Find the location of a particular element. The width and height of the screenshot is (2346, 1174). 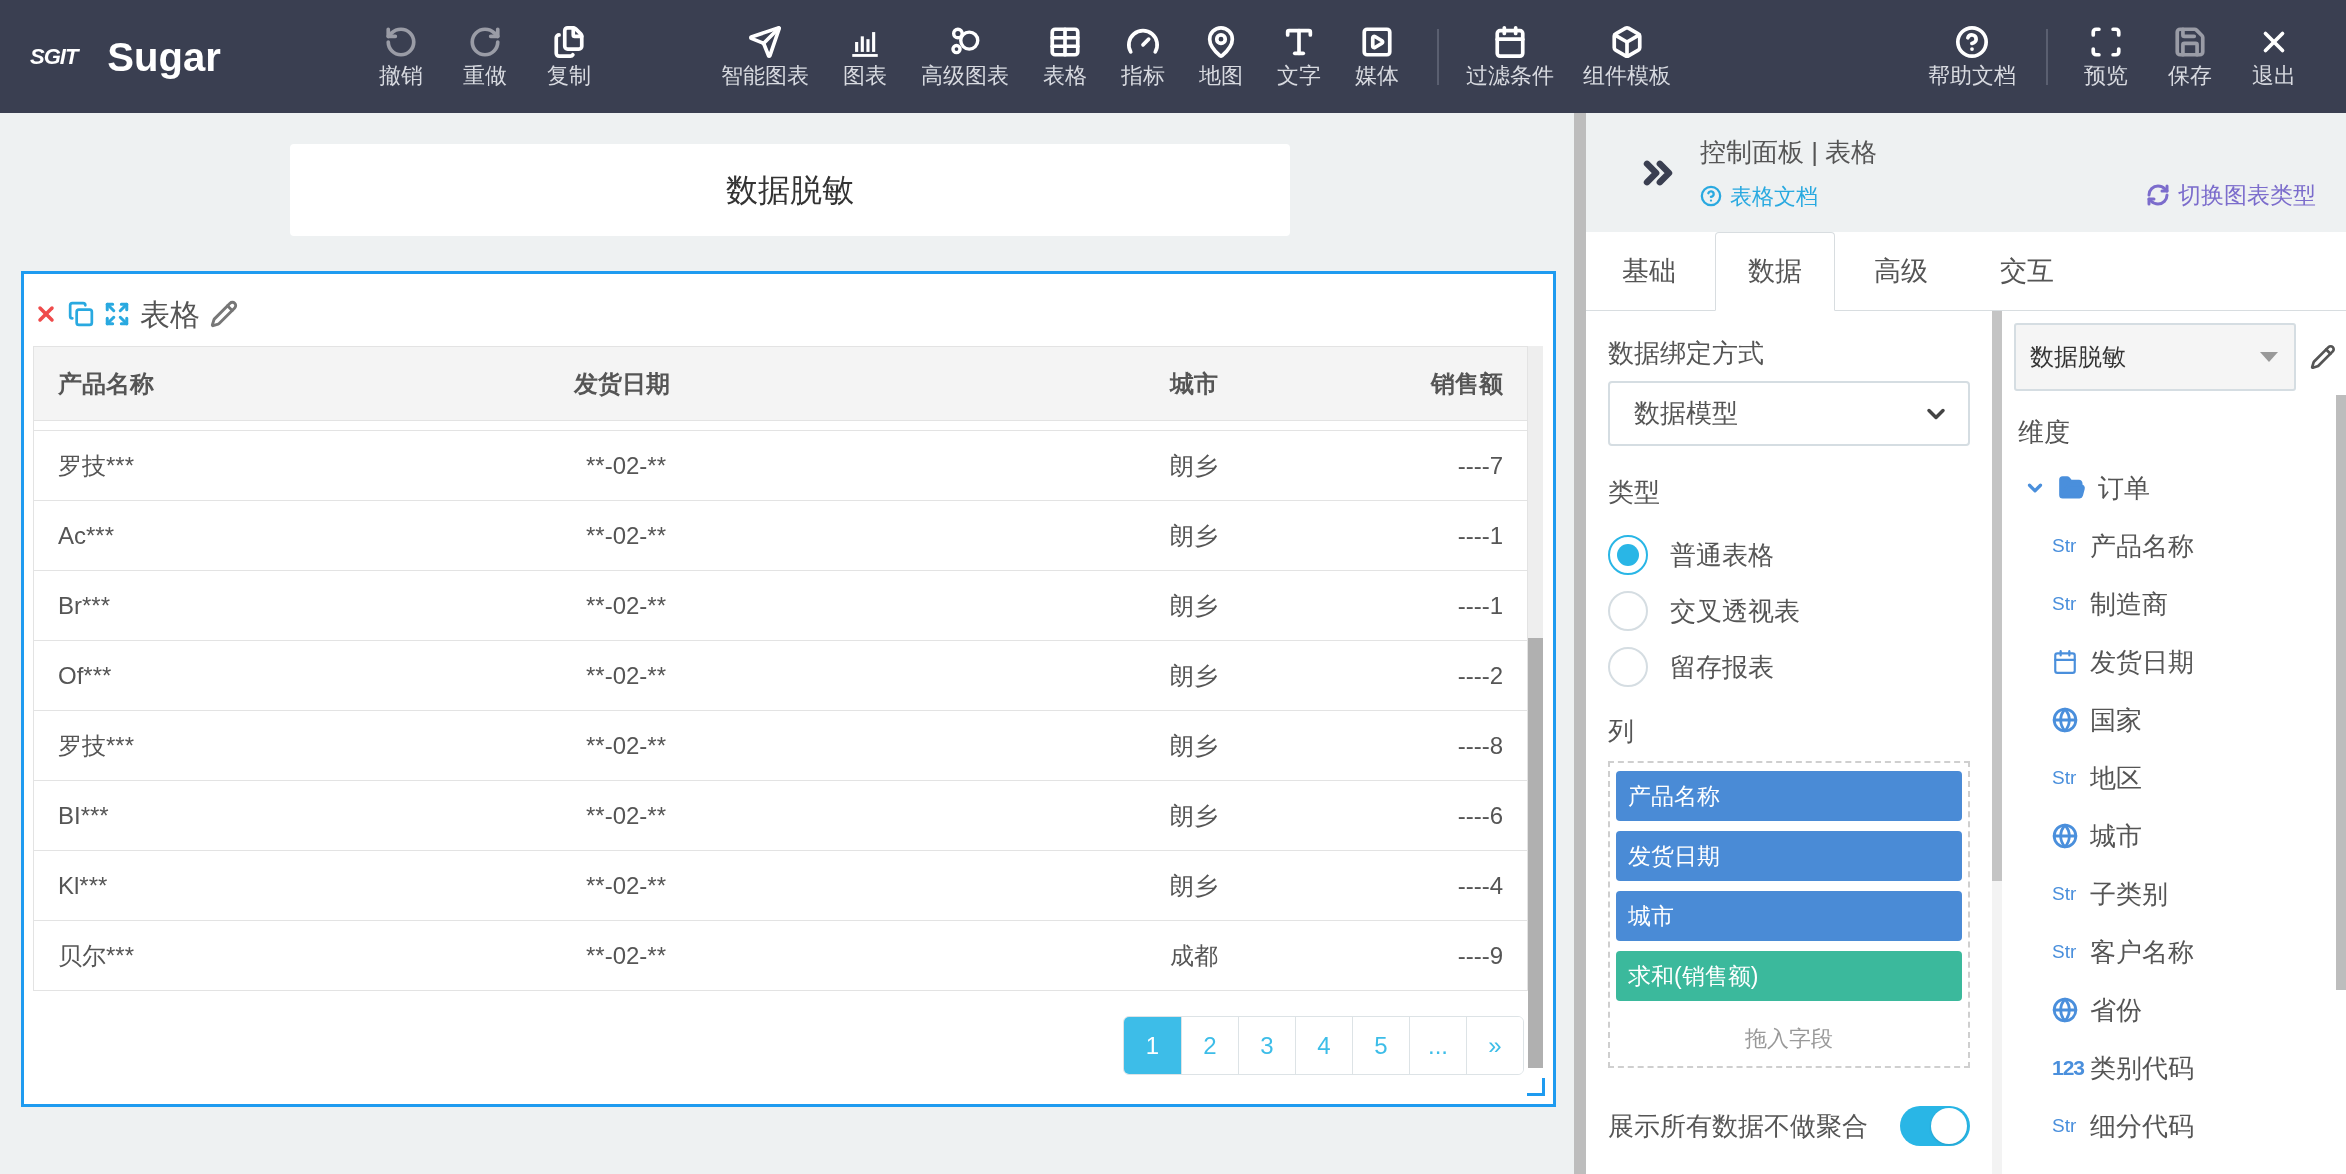

column-header: 产品名称 is located at coordinates (106, 383).